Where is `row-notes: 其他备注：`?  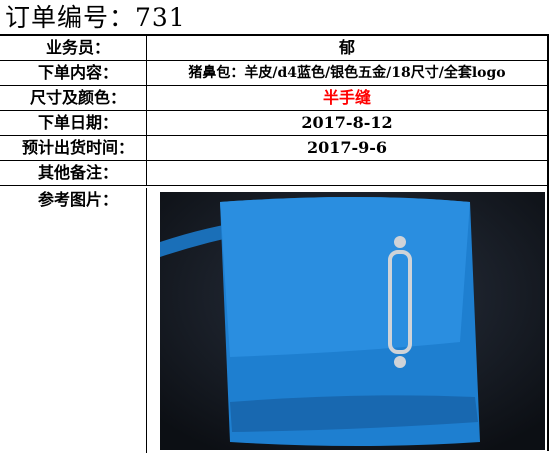
row-notes: 其他备注： is located at coordinates (273, 173).